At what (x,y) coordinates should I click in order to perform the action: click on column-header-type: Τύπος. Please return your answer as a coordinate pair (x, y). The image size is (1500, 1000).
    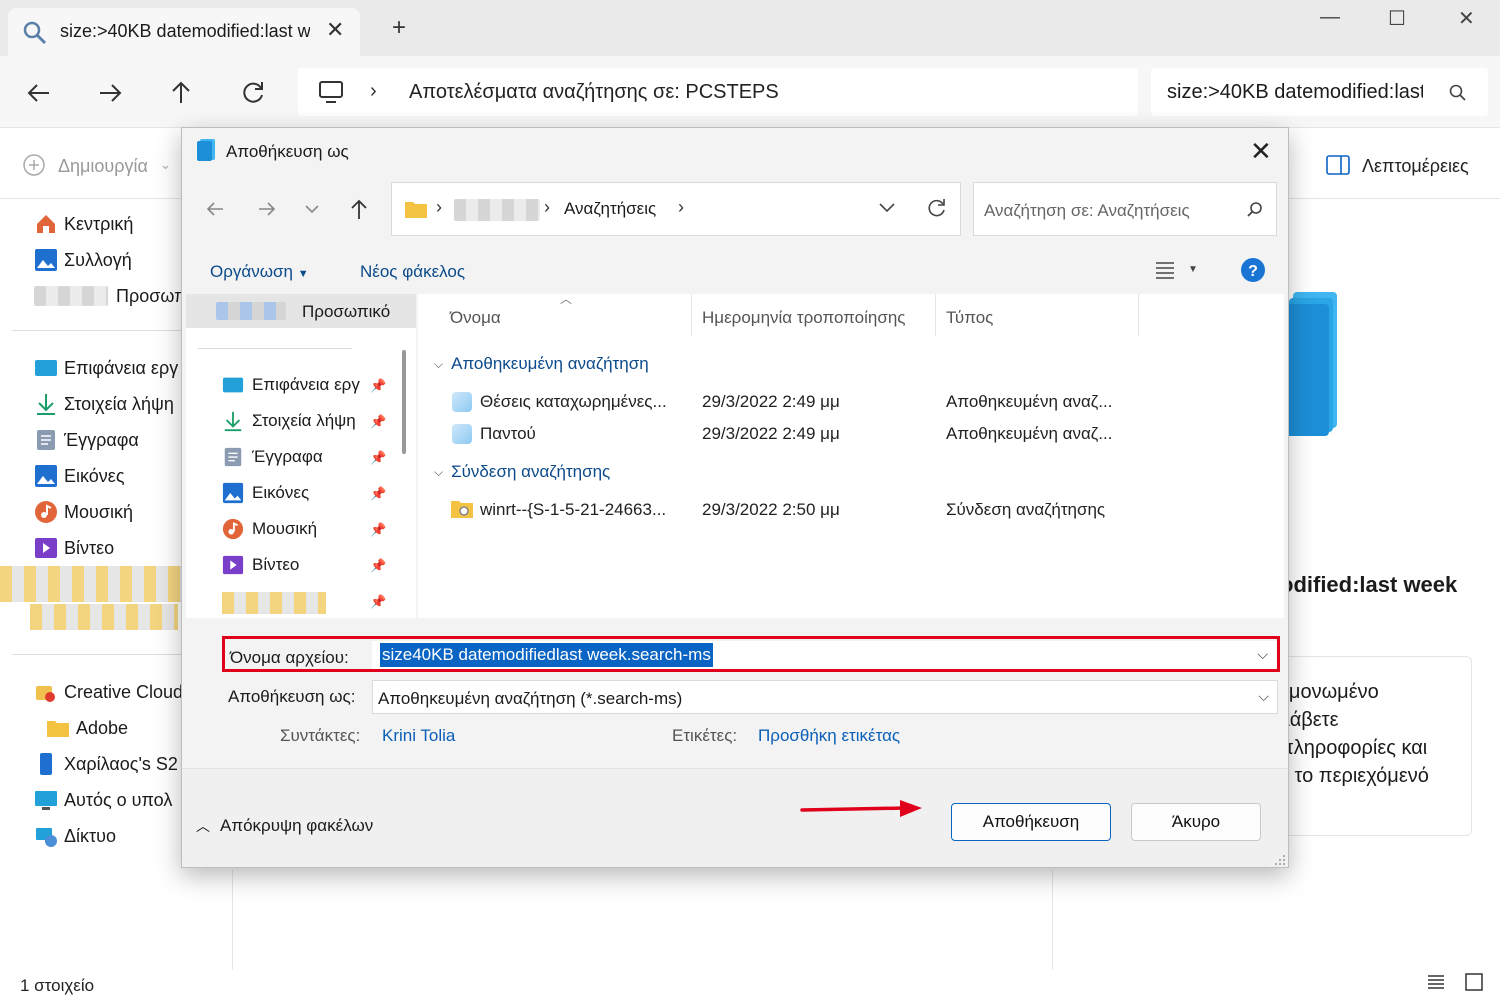
    Looking at the image, I should click on (969, 318).